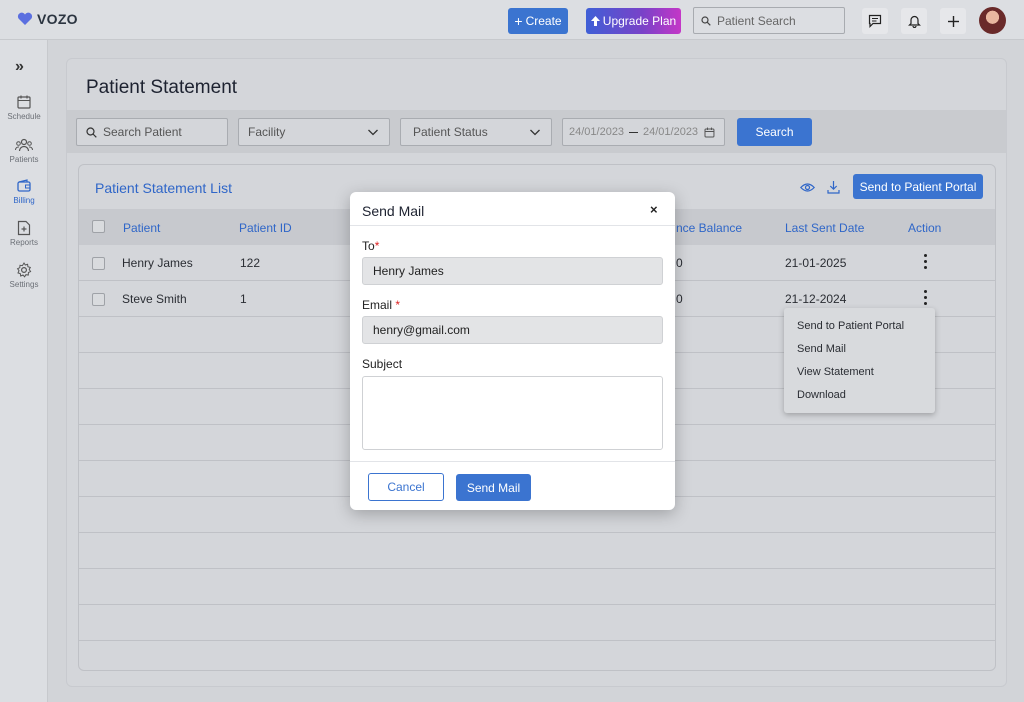 This screenshot has width=1024, height=702. I want to click on sidebar-item-reports: Reports, so click(24, 233).